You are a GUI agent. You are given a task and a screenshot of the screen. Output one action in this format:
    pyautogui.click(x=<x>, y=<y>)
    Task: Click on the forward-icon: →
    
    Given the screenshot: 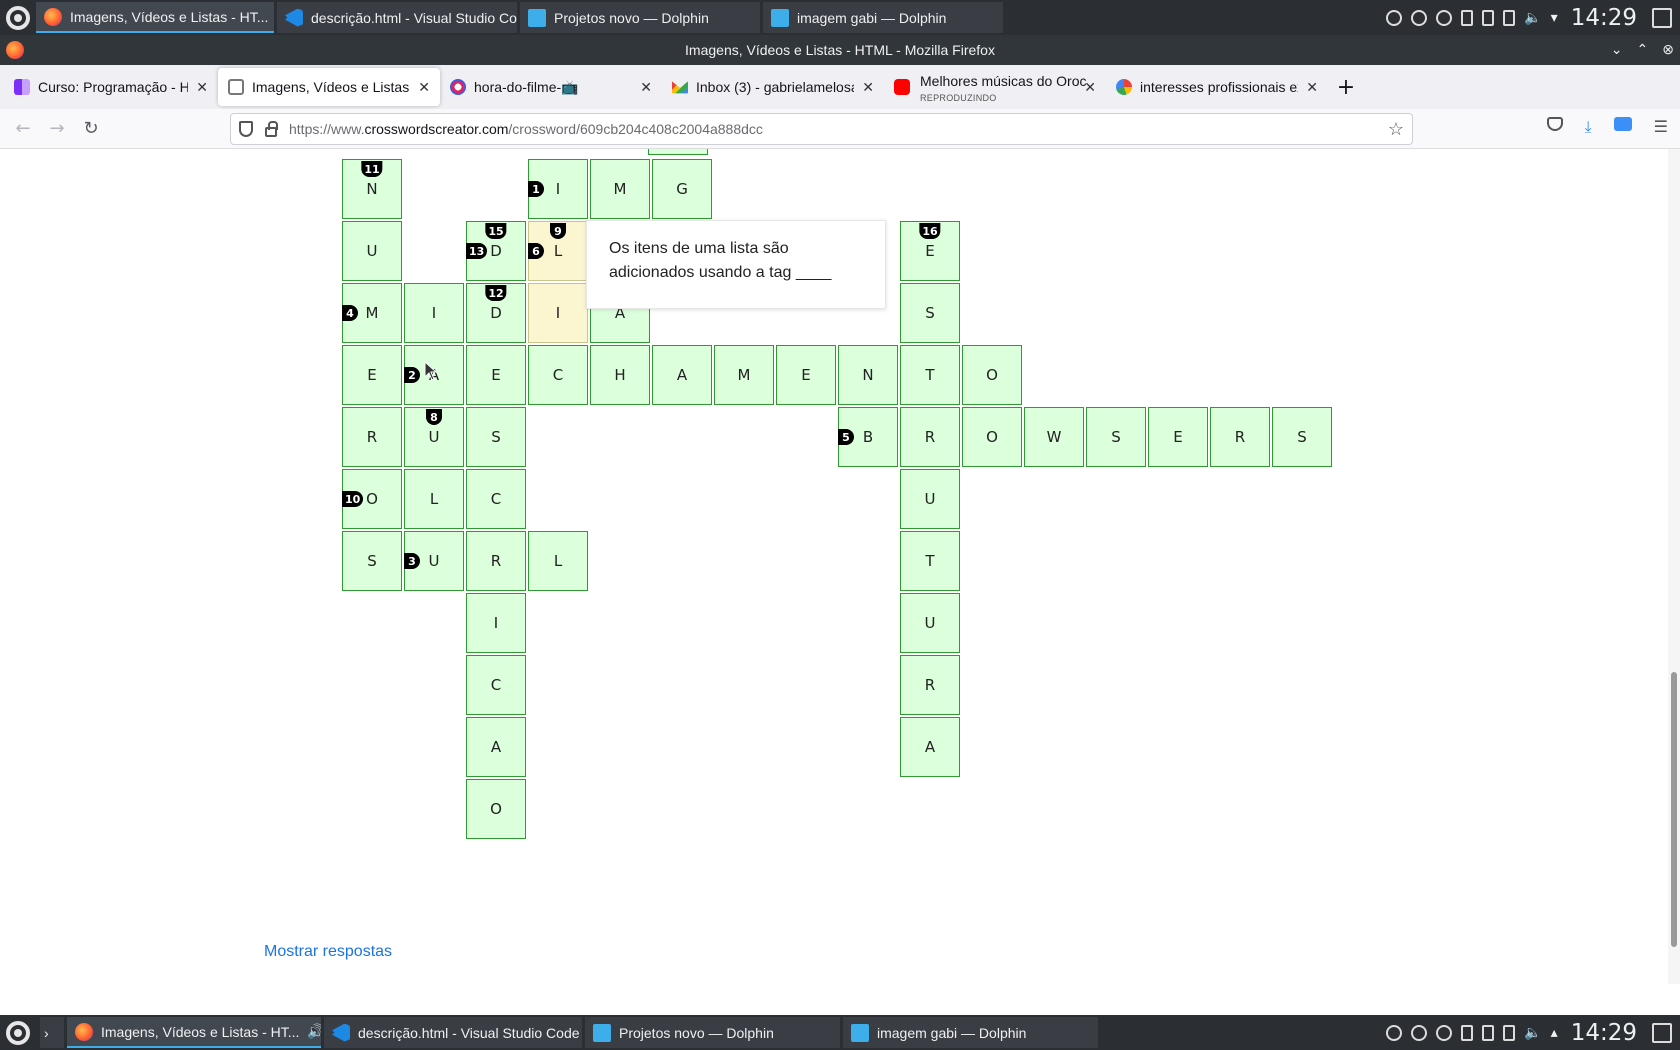 What is the action you would take?
    pyautogui.click(x=57, y=128)
    